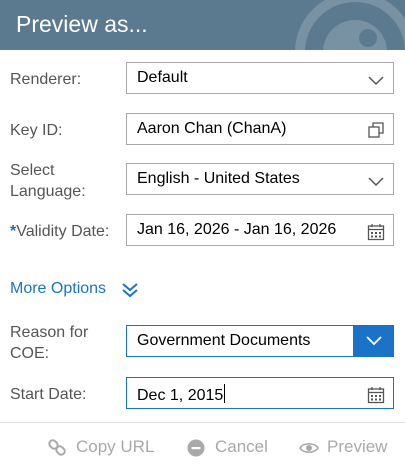 The width and height of the screenshot is (405, 474). What do you see at coordinates (350, 25) in the screenshot?
I see `header-watermark-icon` at bounding box center [350, 25].